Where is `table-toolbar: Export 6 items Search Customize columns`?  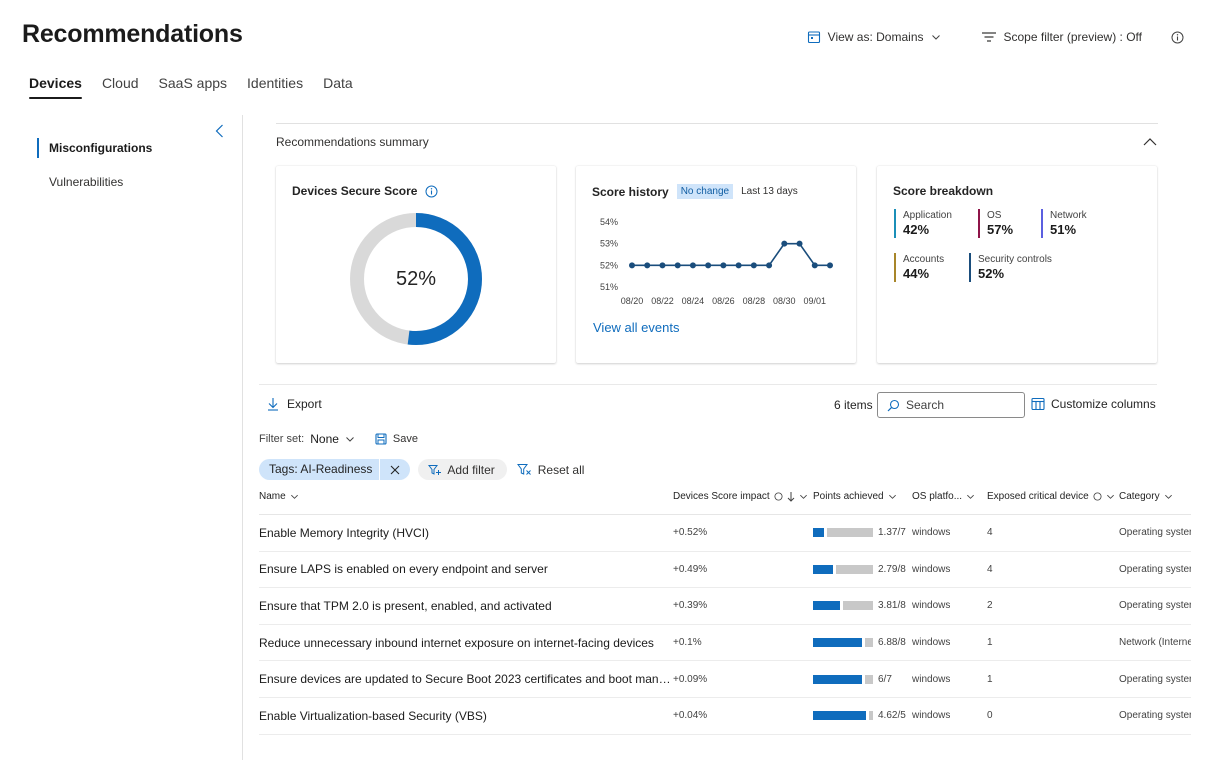 table-toolbar: Export 6 items Search Customize columns is located at coordinates (708, 403).